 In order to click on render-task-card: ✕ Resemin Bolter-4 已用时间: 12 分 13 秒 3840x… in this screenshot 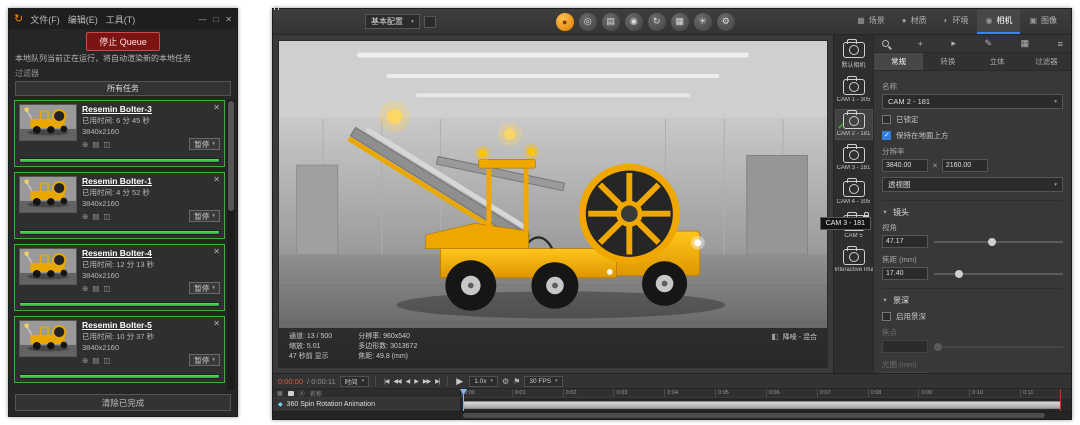, I will do `click(119, 277)`.